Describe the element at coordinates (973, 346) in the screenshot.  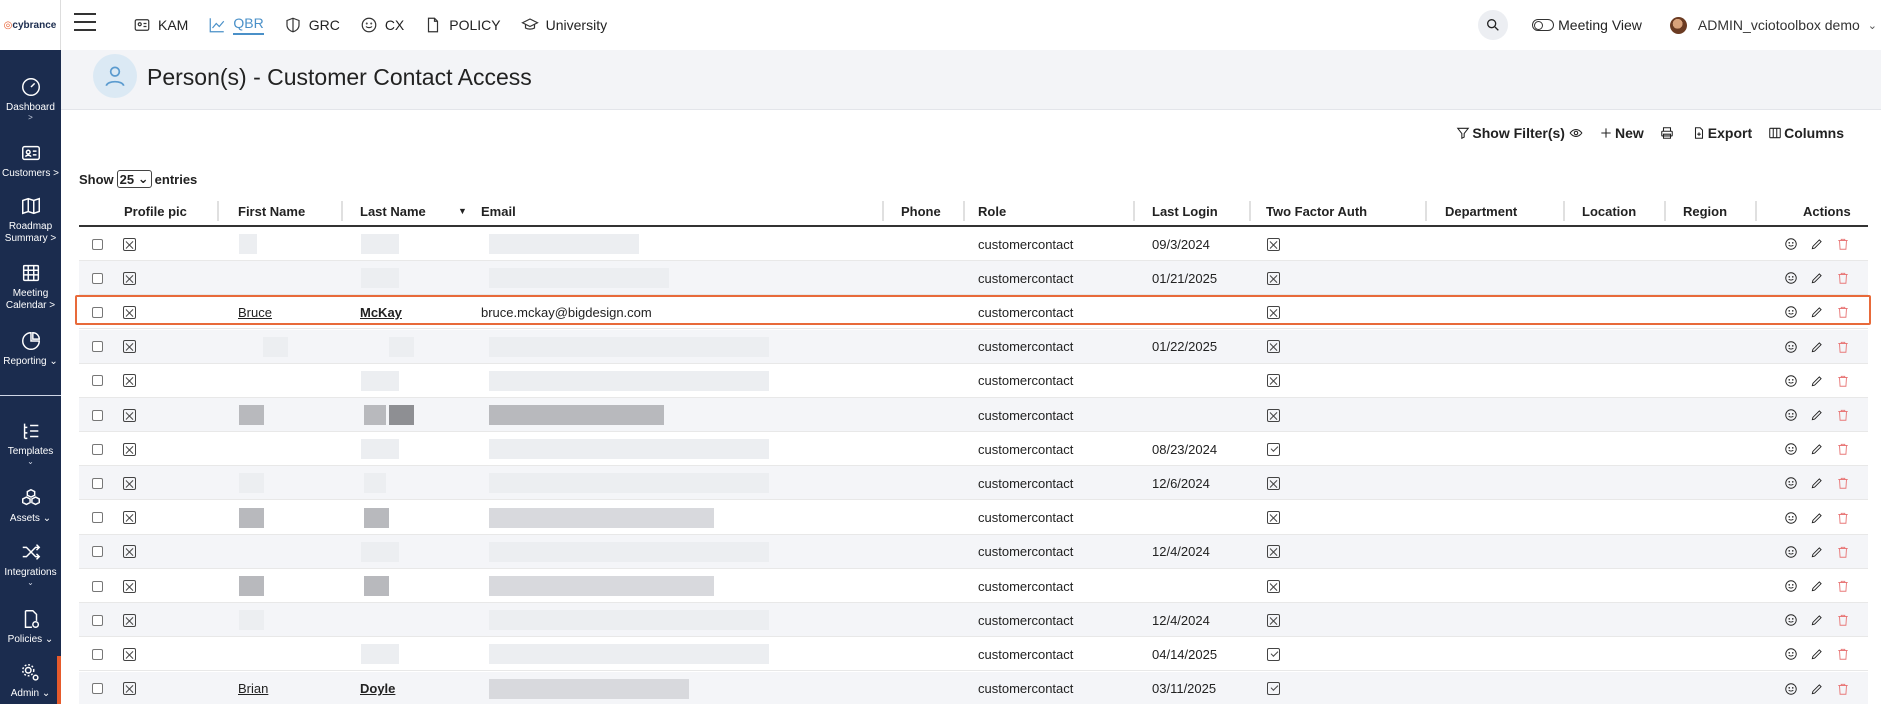
I see `table-row: customercontact 01/22/2025` at that location.